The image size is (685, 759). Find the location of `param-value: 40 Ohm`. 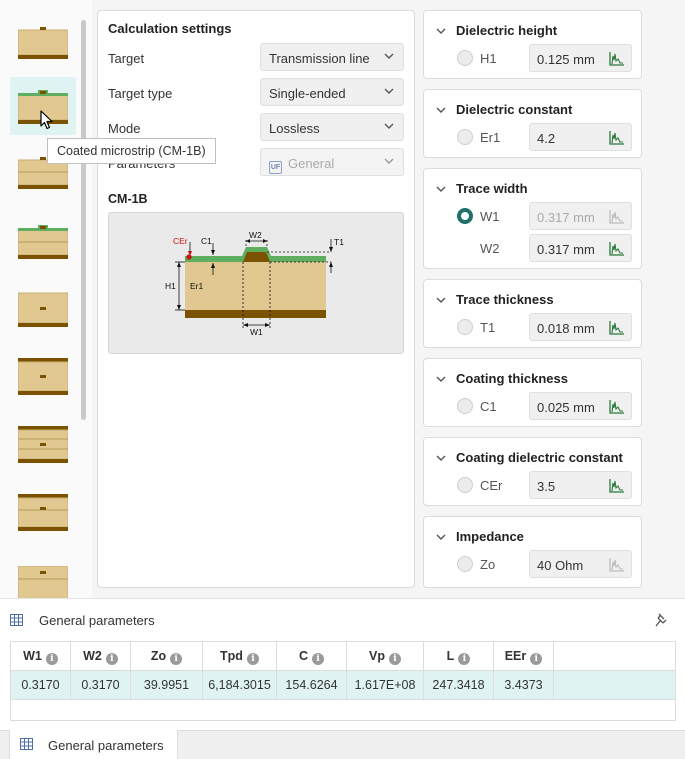

param-value: 40 Ohm is located at coordinates (560, 565).